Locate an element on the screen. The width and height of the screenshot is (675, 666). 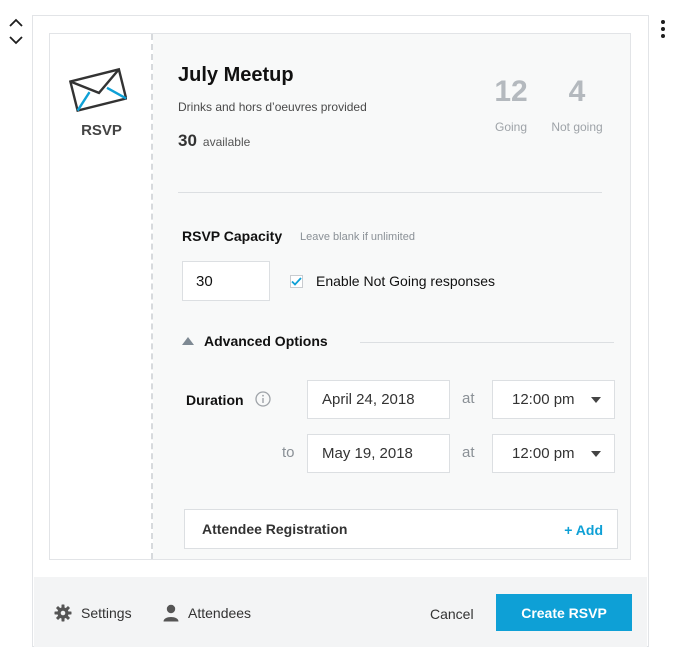
create-rsvp-button: Create RSVP is located at coordinates (564, 612).